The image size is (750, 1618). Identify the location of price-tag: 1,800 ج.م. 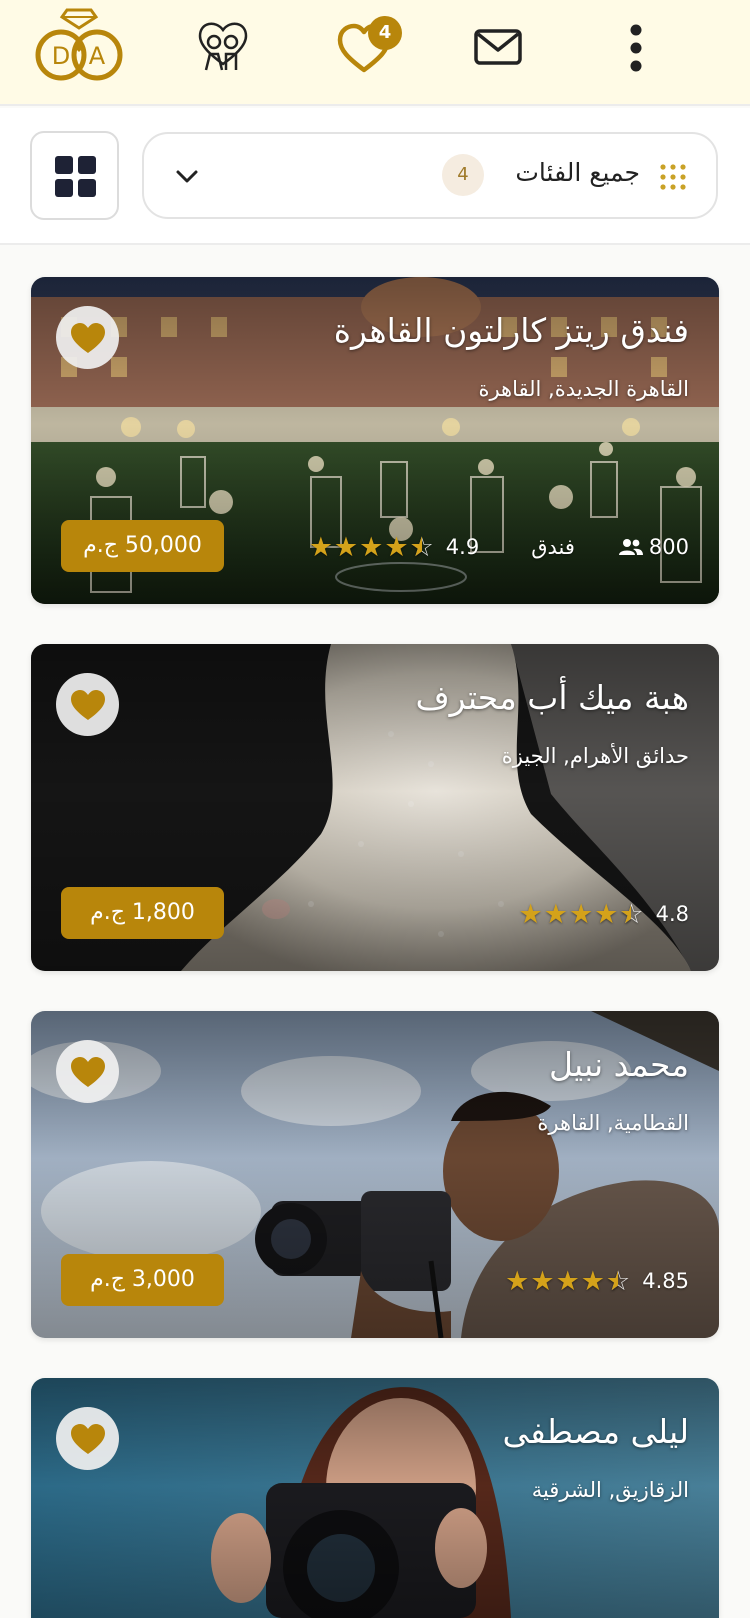
(142, 913).